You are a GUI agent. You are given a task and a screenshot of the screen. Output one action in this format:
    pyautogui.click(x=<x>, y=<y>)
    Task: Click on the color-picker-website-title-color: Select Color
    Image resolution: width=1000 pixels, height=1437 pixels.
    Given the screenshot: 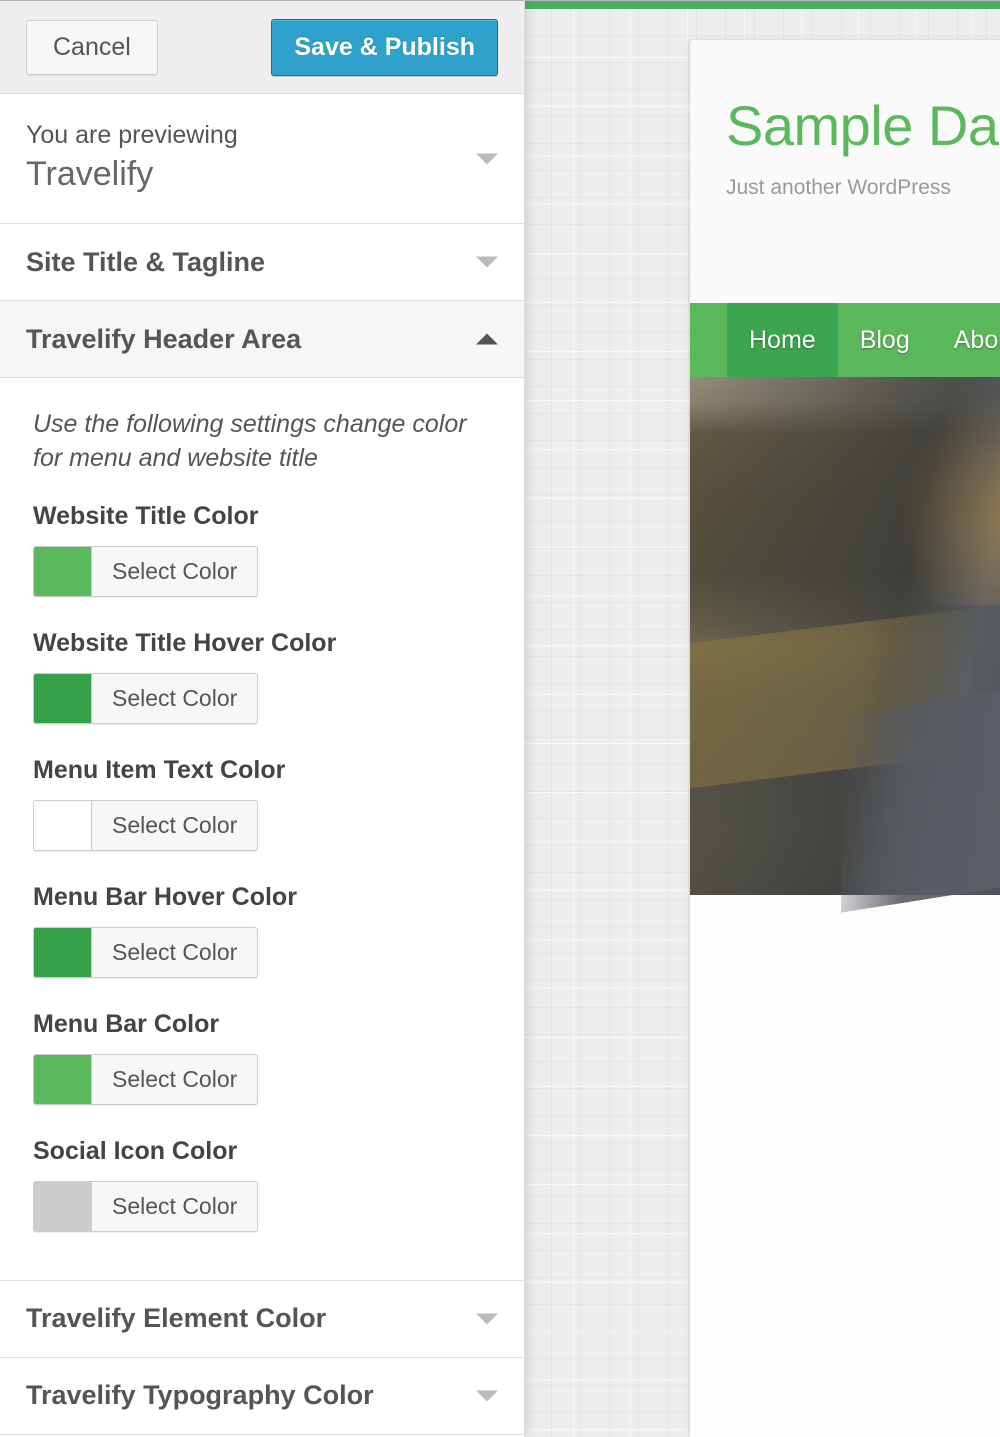 What is the action you would take?
    pyautogui.click(x=146, y=571)
    